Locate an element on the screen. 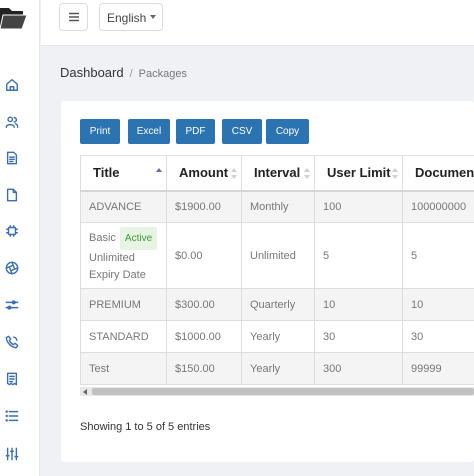  phone-icon is located at coordinates (12, 342).